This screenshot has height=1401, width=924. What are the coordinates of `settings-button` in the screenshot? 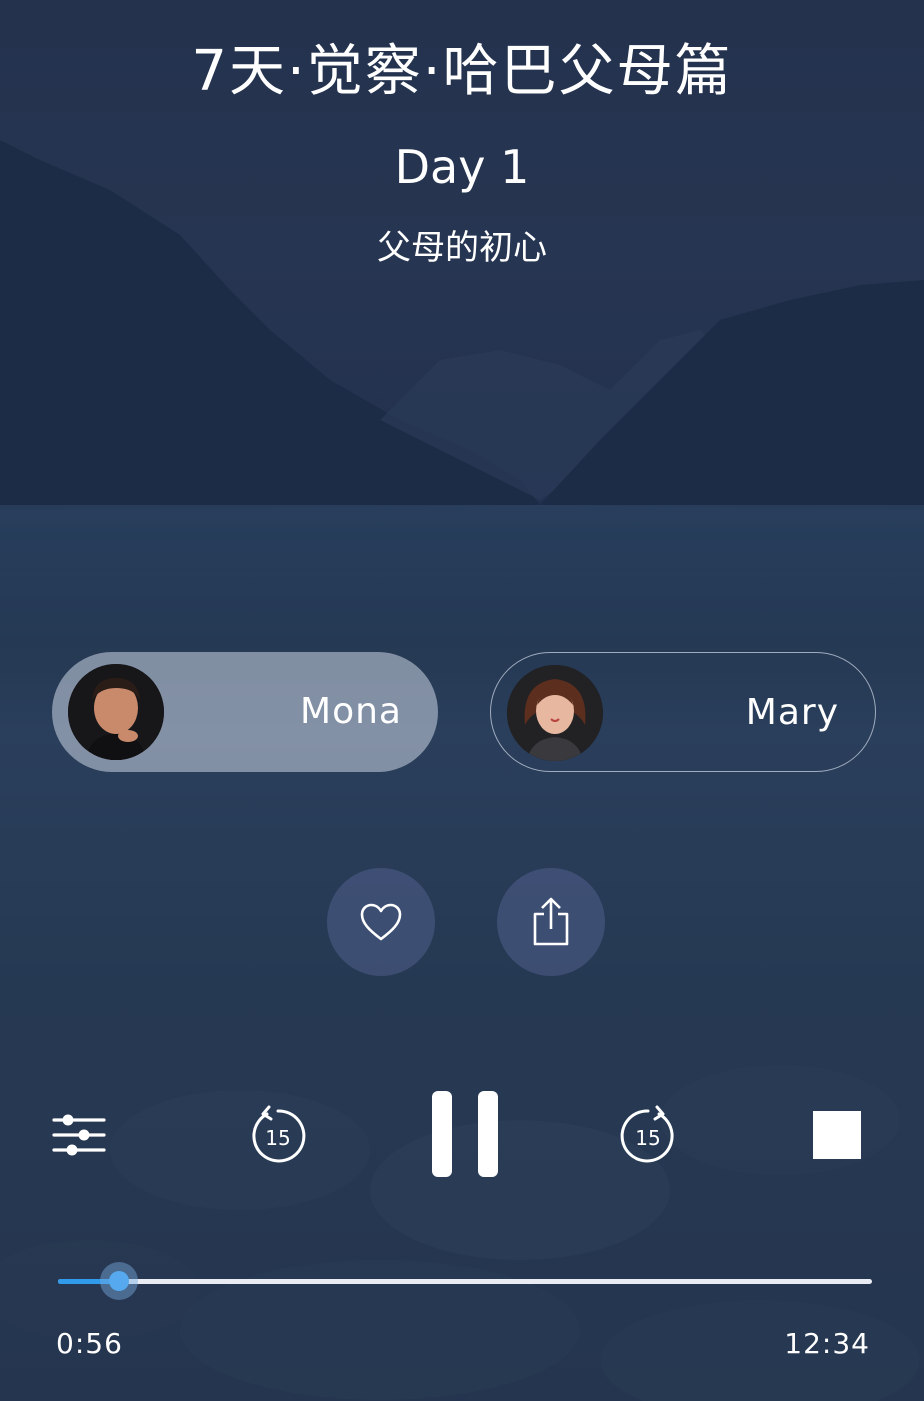 It's located at (79, 1135).